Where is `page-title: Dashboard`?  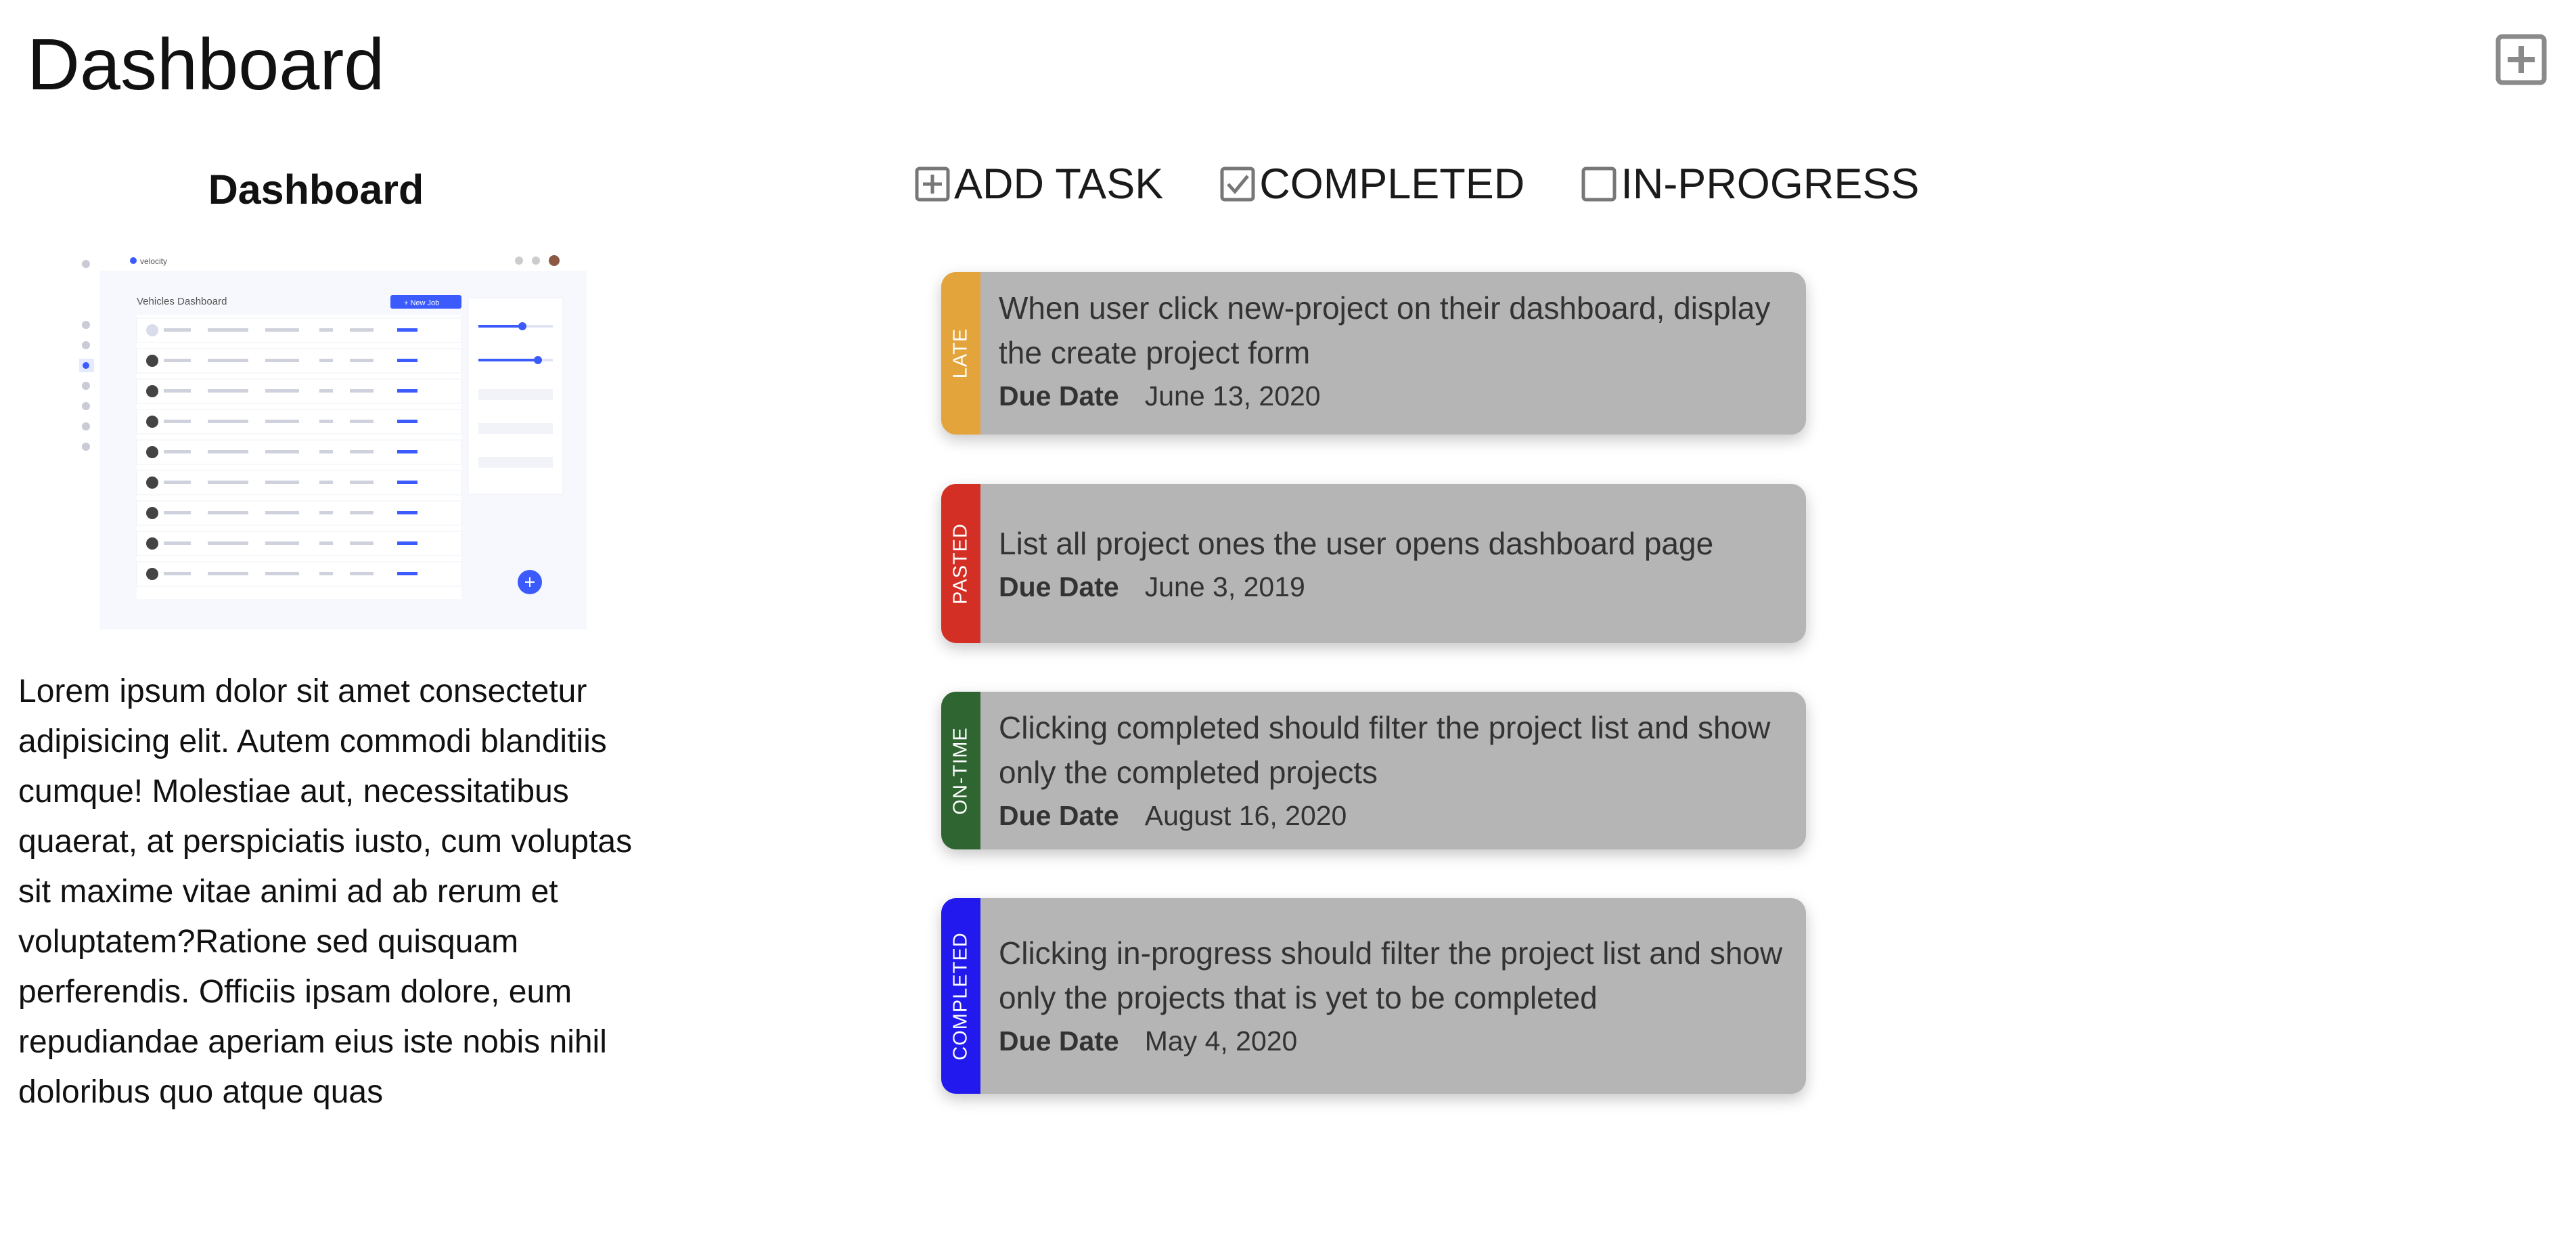 page-title: Dashboard is located at coordinates (206, 64).